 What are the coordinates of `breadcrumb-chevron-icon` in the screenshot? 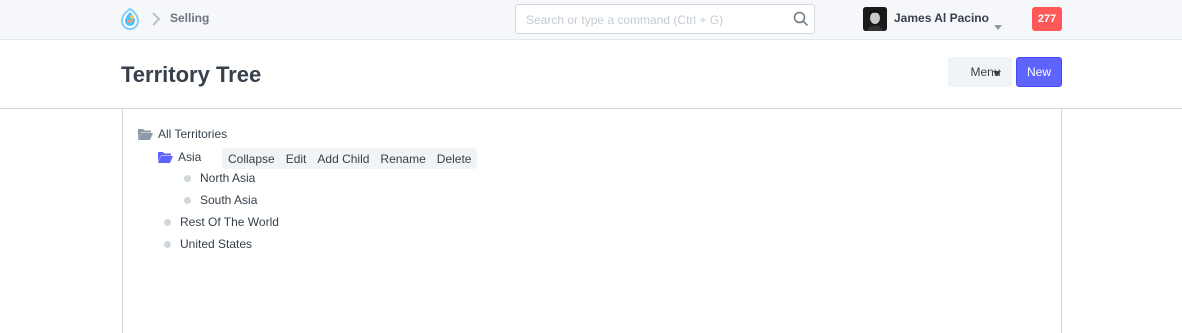 It's located at (156, 19).